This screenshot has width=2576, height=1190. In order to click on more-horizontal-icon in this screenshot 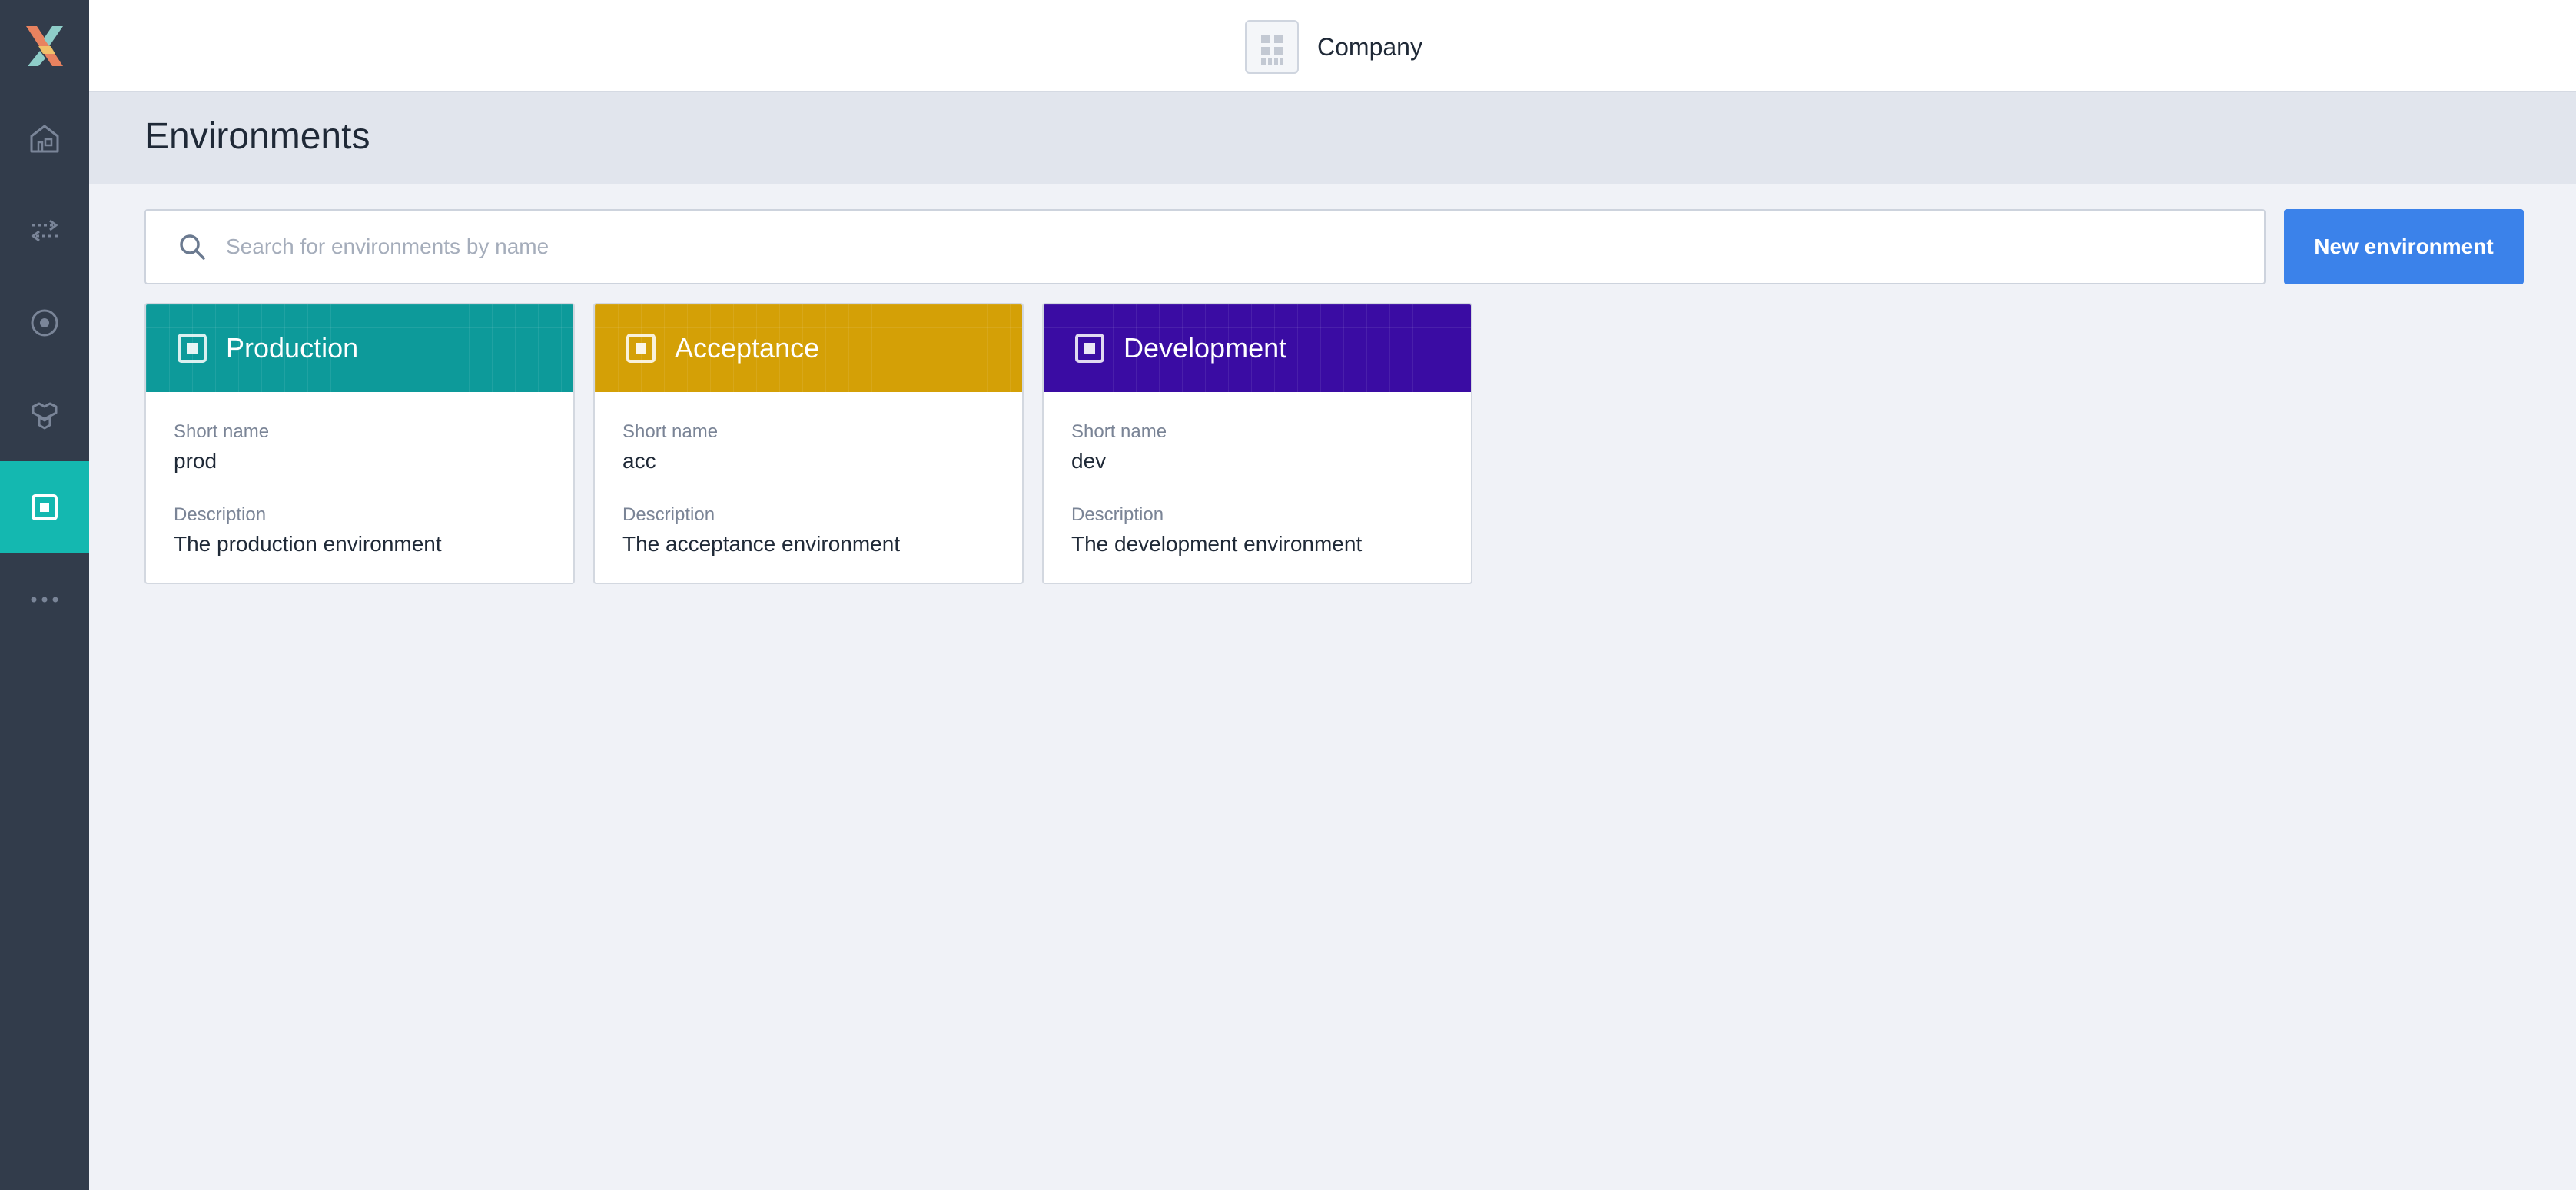, I will do `click(44, 600)`.